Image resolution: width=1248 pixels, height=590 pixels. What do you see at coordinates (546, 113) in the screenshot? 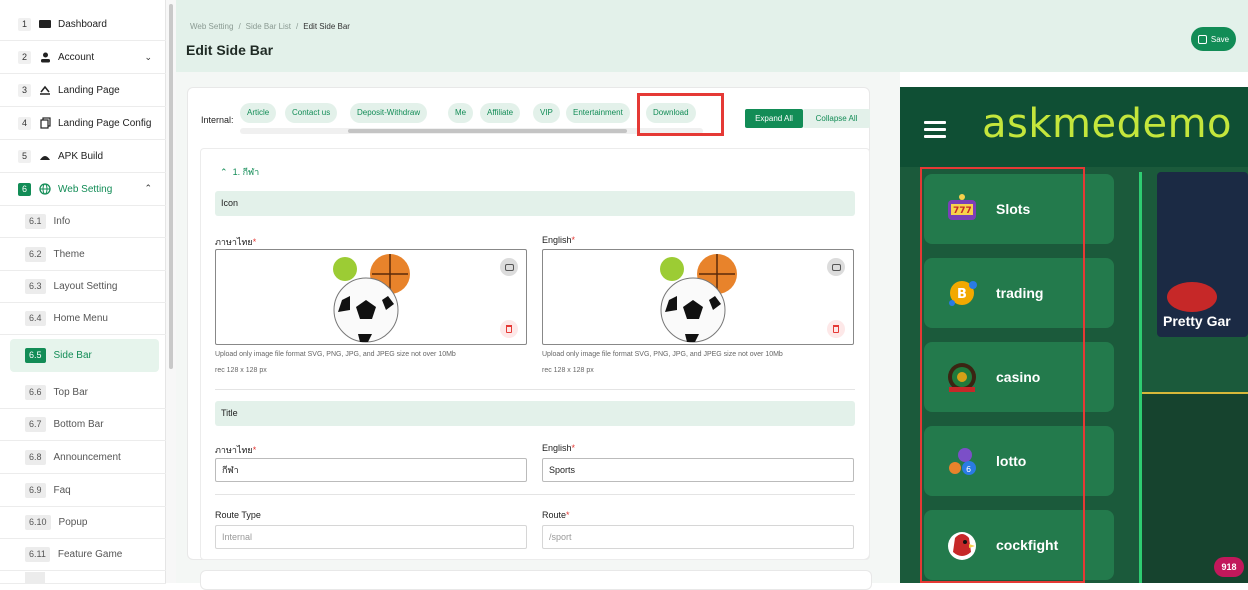
I see `chip-vip: VIP` at bounding box center [546, 113].